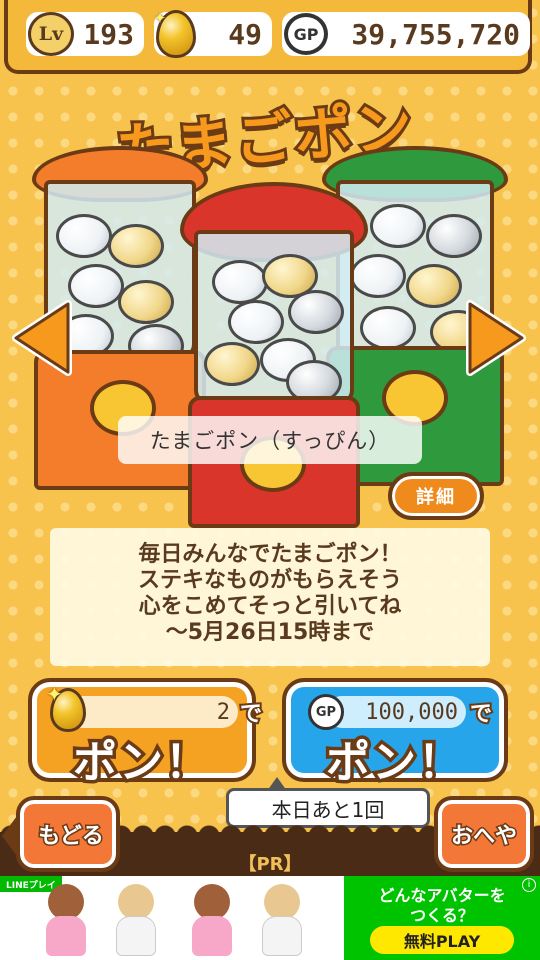  What do you see at coordinates (270, 632) in the screenshot?
I see `description-deadline: 〜5月26日15時まで` at bounding box center [270, 632].